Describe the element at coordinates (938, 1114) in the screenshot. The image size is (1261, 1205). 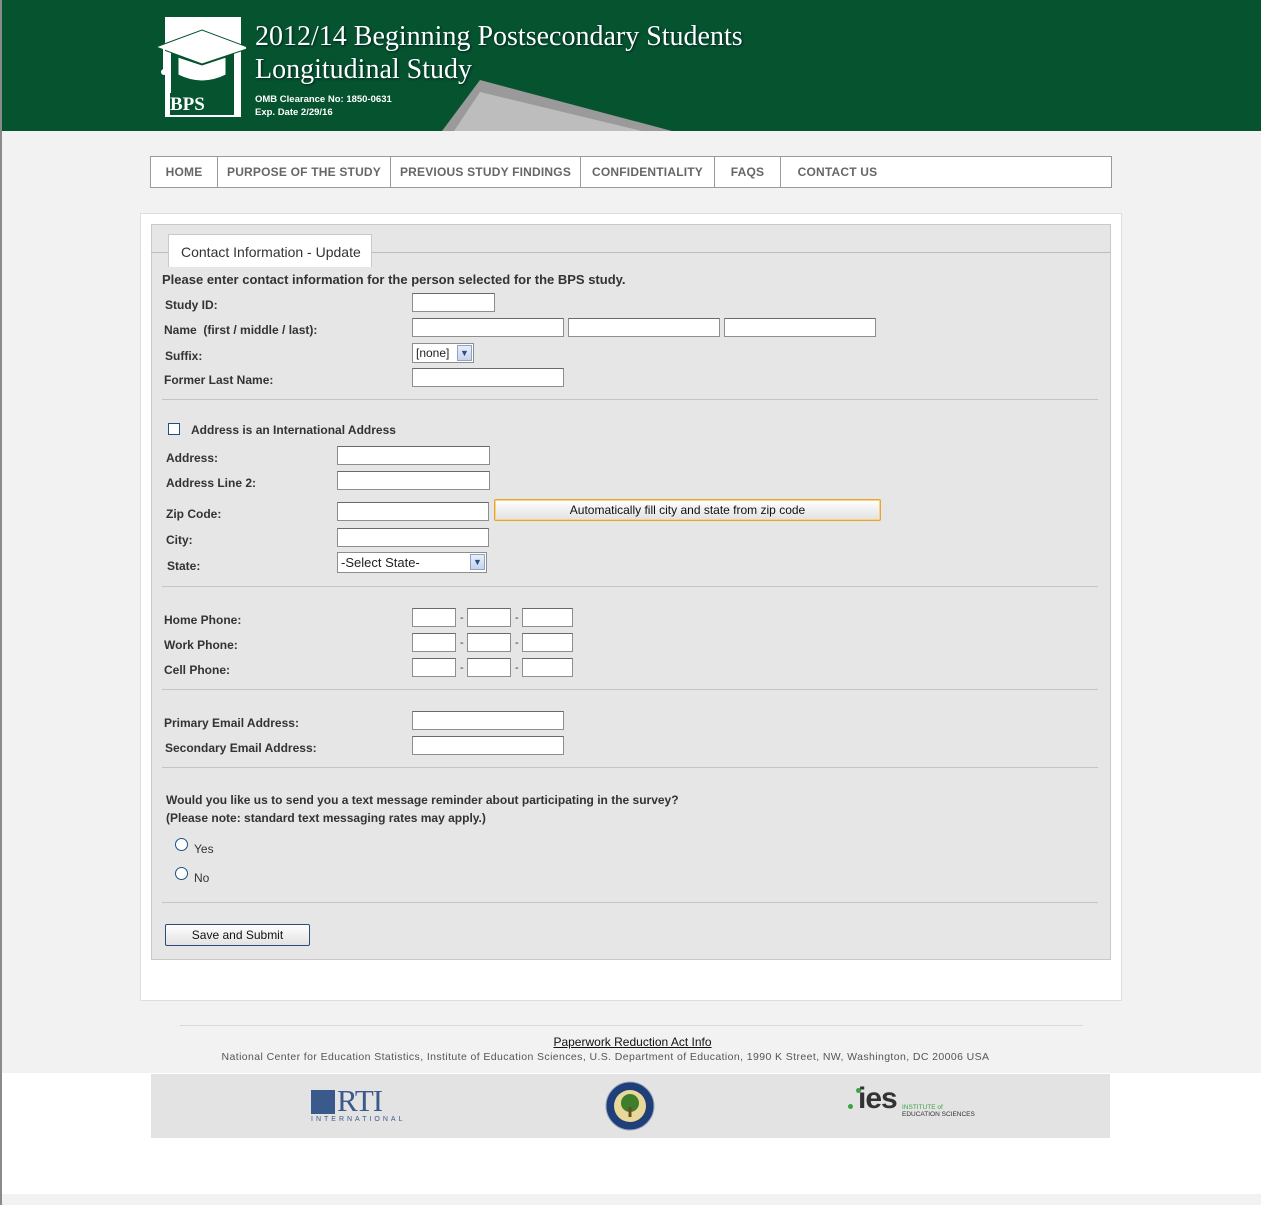
I see `ies-sub-line-2: EDUCATION SCIENCES` at that location.